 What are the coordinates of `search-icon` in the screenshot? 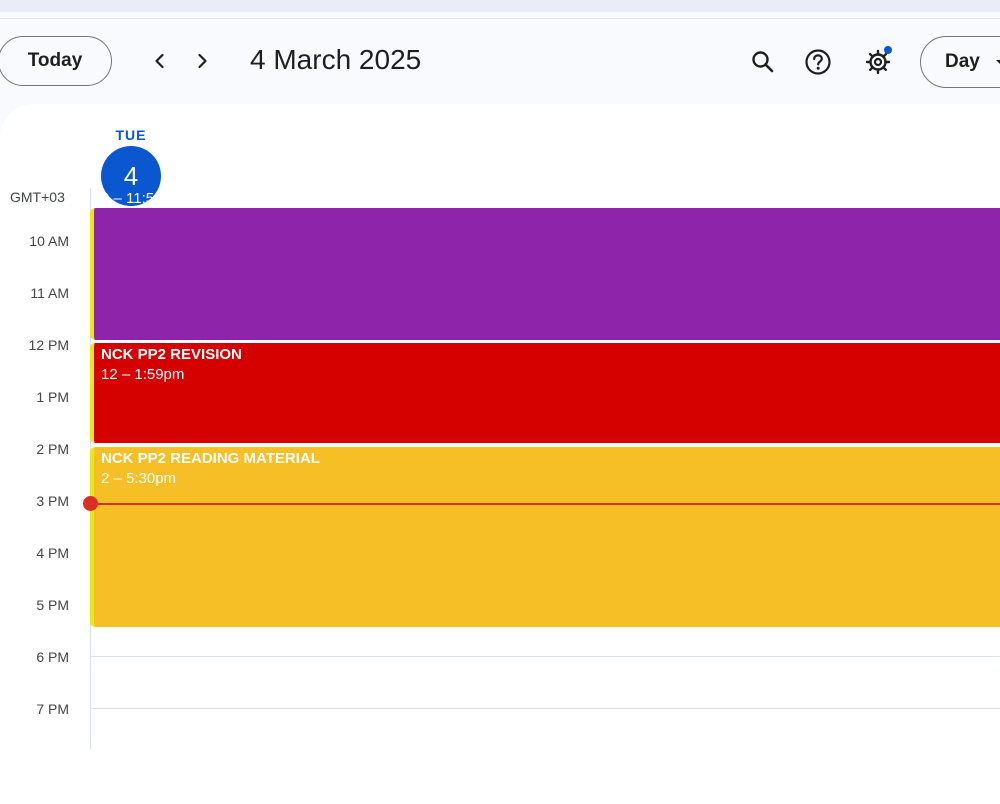 It's located at (763, 62).